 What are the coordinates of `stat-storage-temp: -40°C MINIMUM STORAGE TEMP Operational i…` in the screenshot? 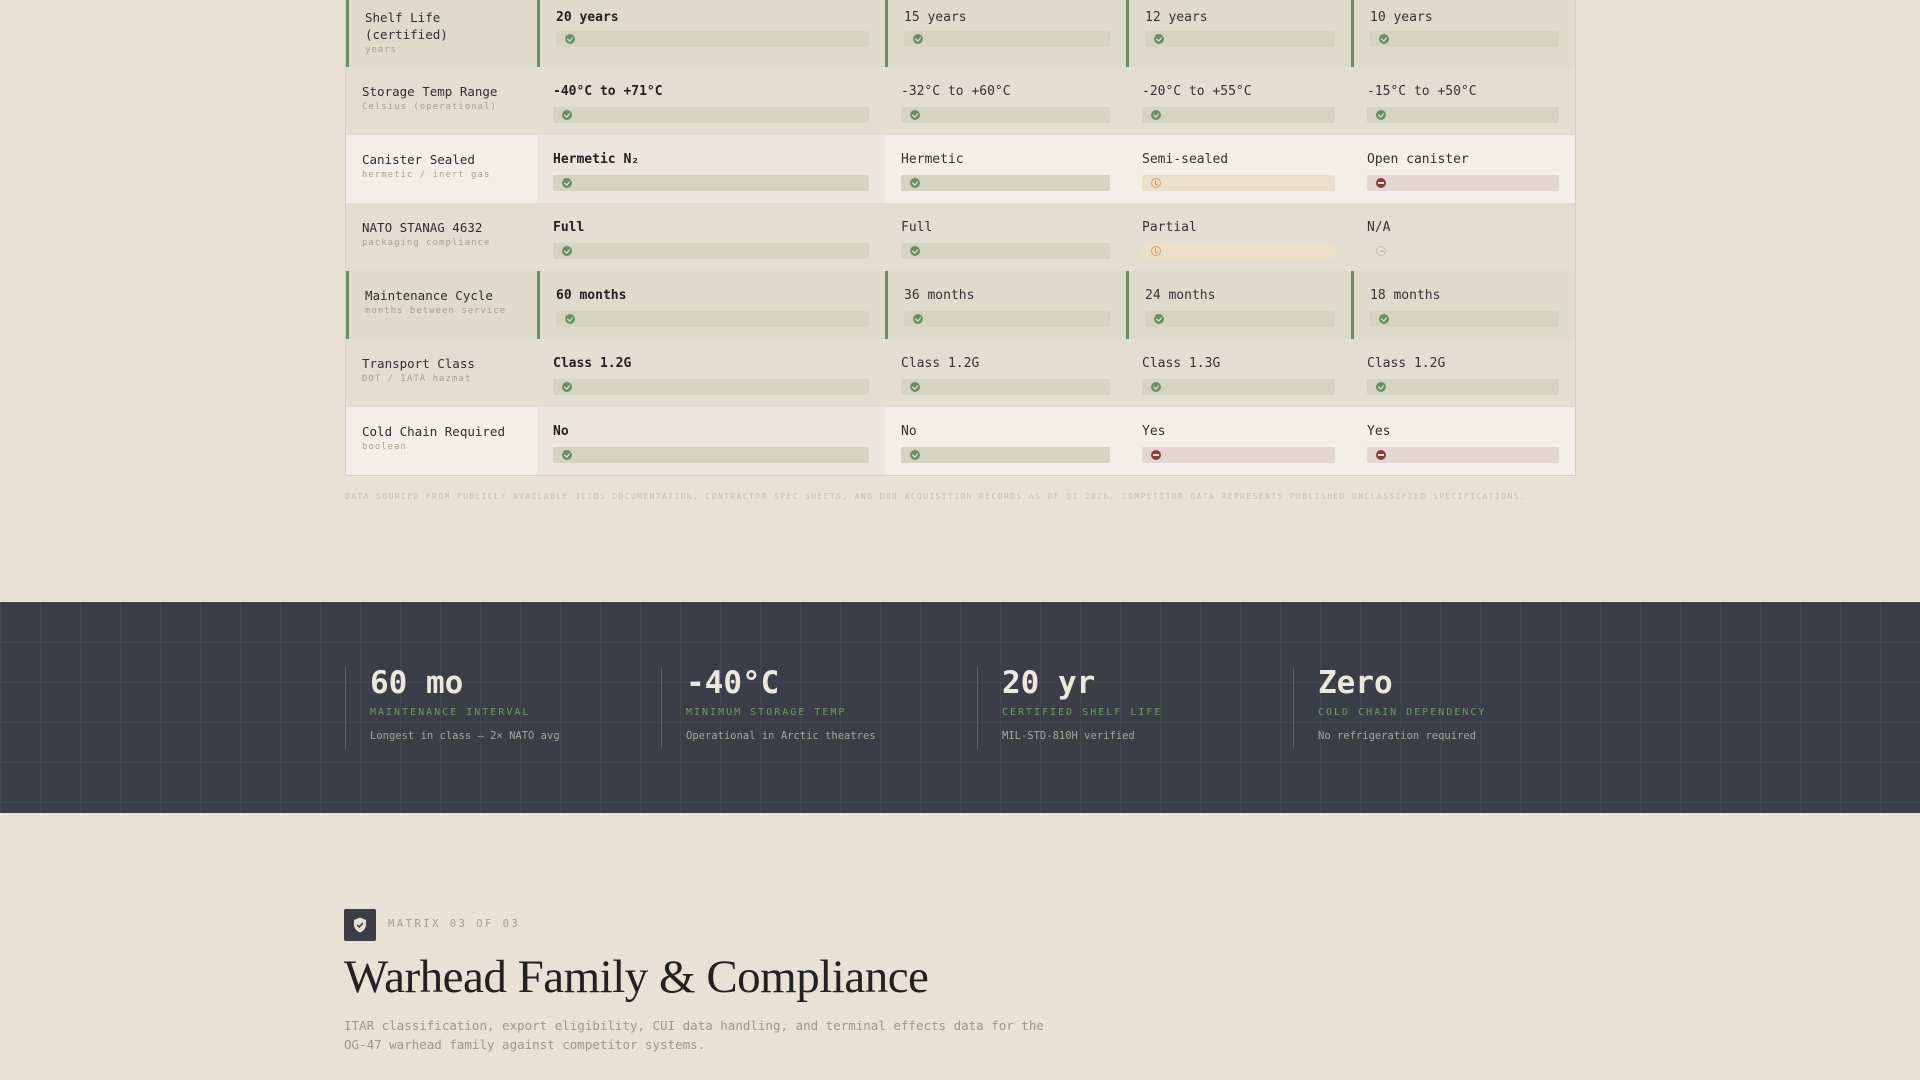 It's located at (811, 707).